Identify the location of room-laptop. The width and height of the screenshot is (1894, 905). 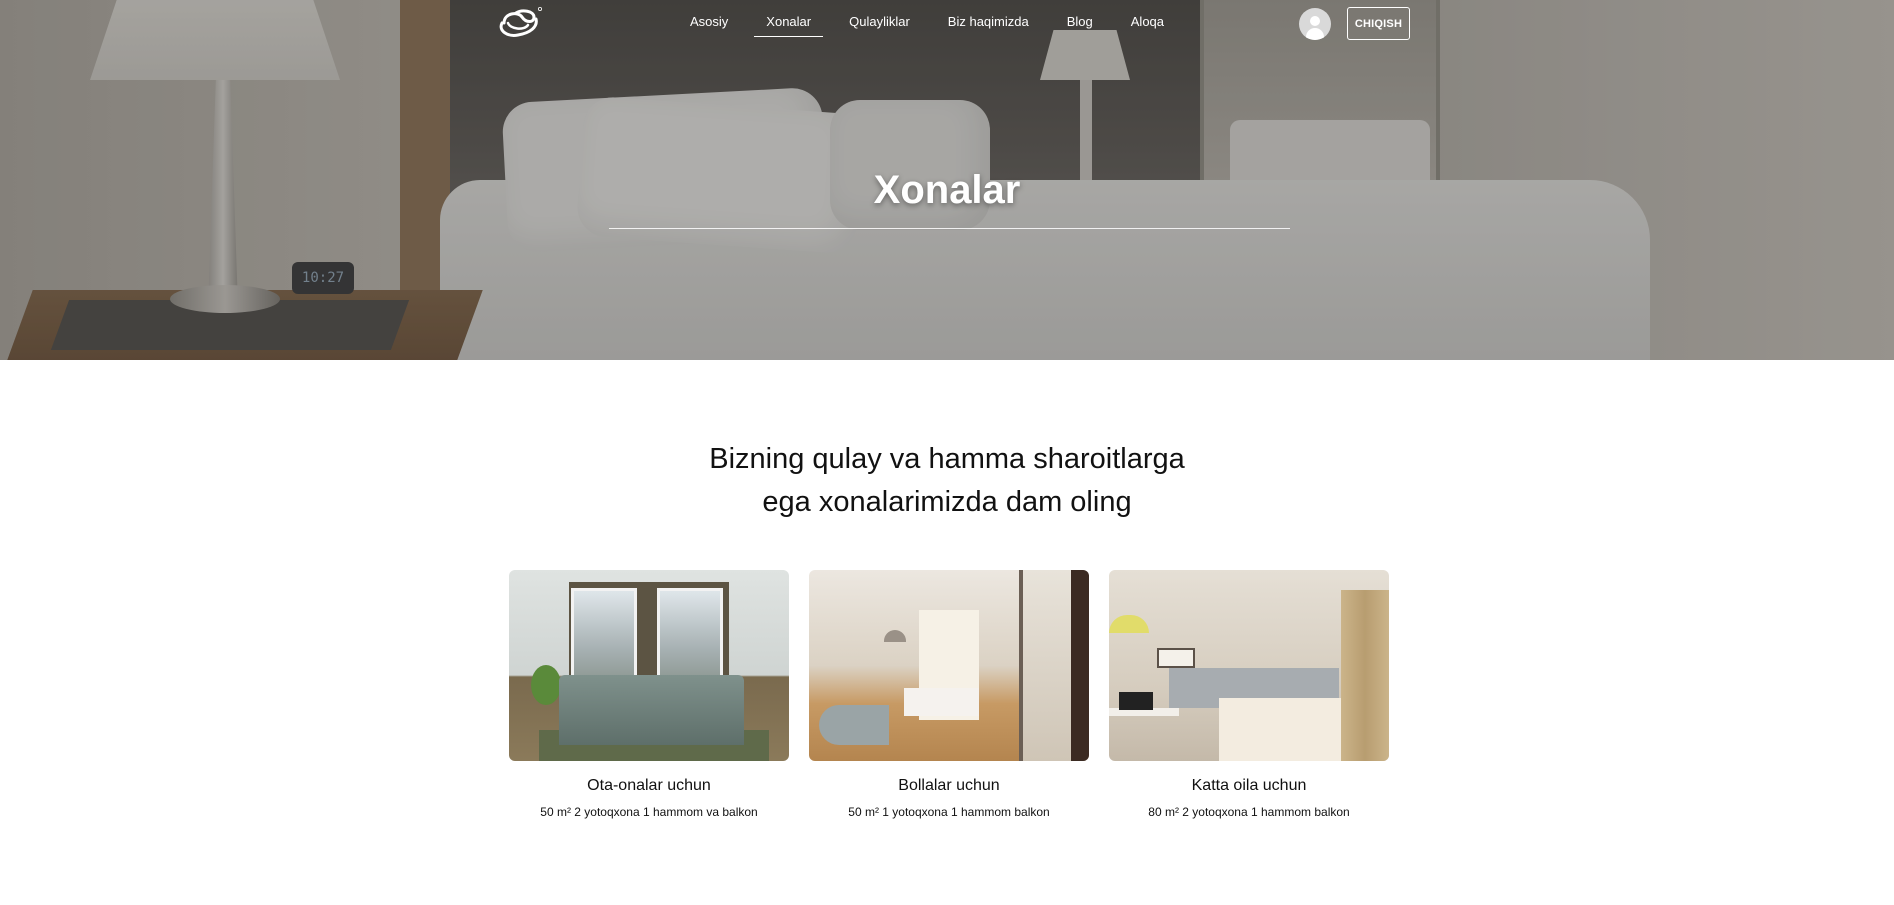
(1136, 701).